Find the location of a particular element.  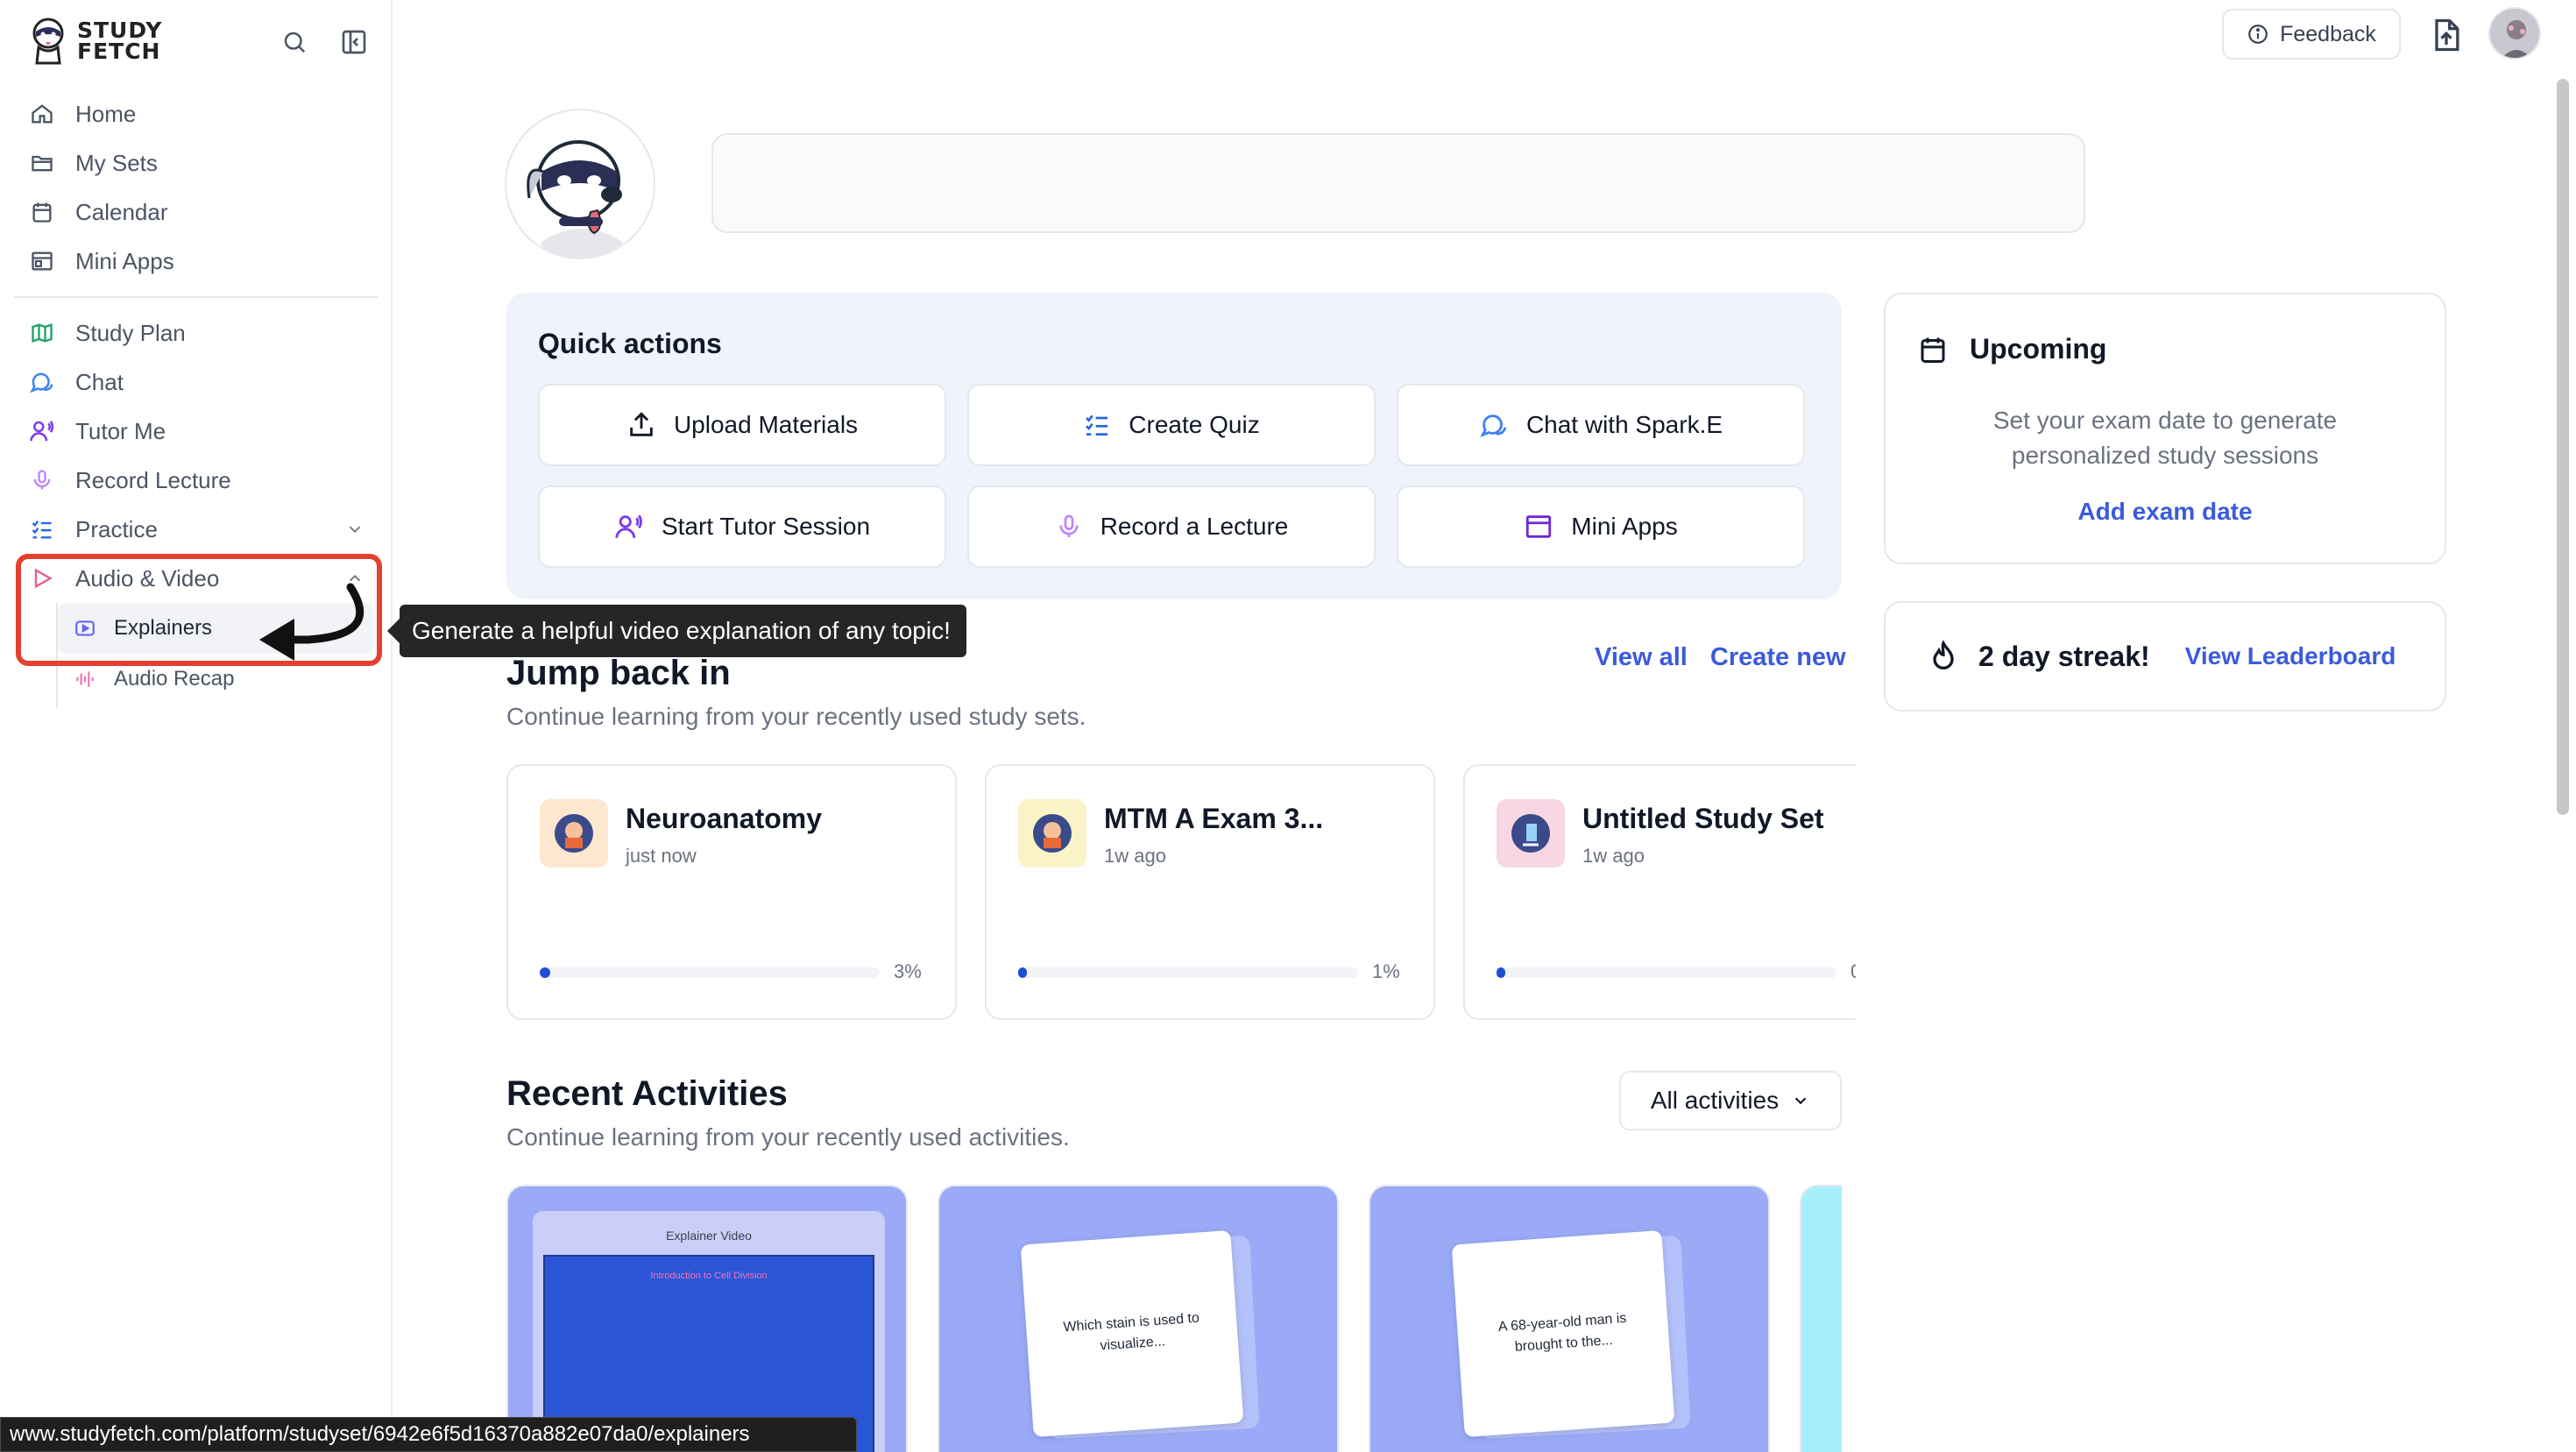

user-avatar is located at coordinates (2514, 33).